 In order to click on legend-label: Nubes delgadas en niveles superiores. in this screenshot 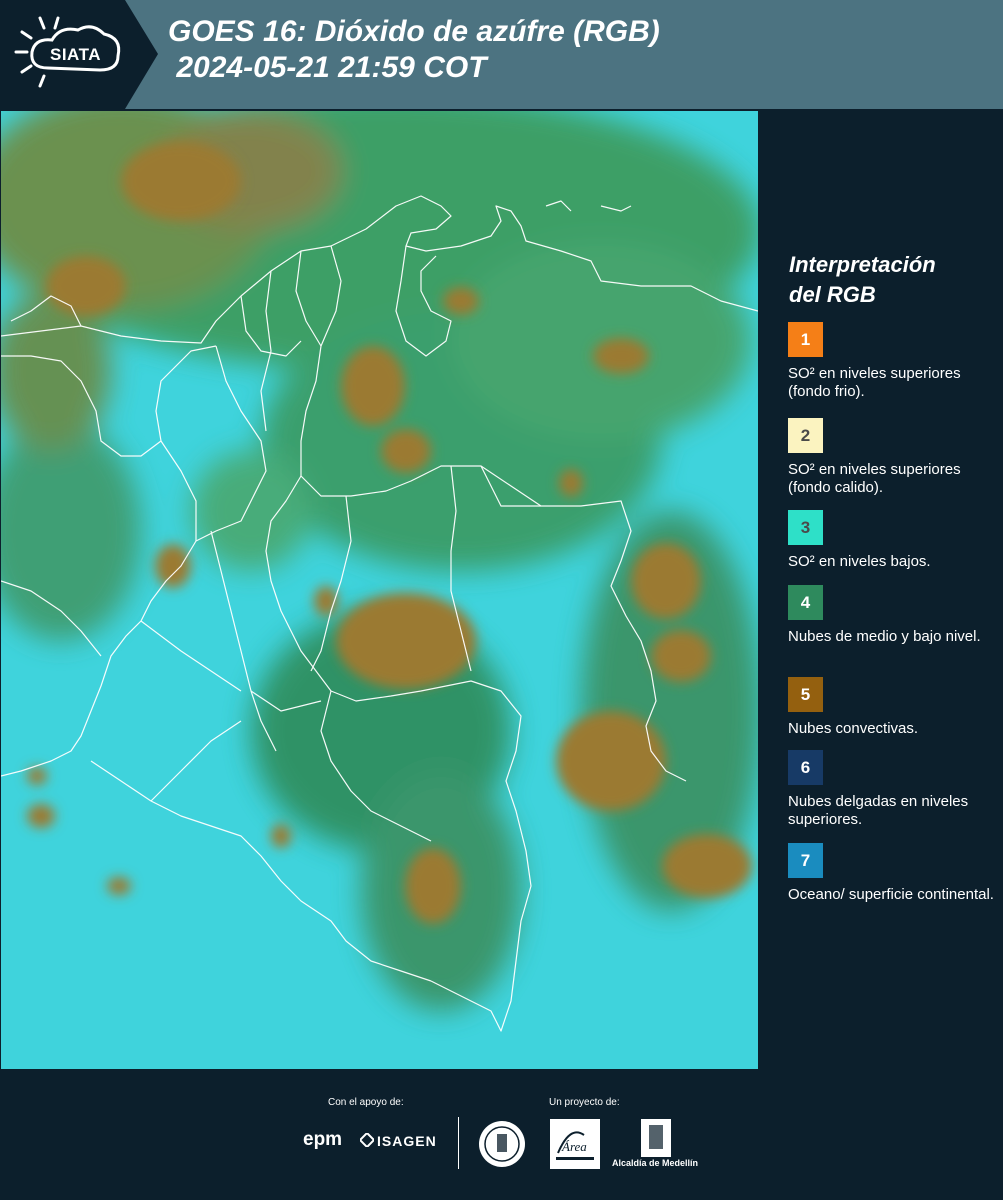, I will do `click(878, 810)`.